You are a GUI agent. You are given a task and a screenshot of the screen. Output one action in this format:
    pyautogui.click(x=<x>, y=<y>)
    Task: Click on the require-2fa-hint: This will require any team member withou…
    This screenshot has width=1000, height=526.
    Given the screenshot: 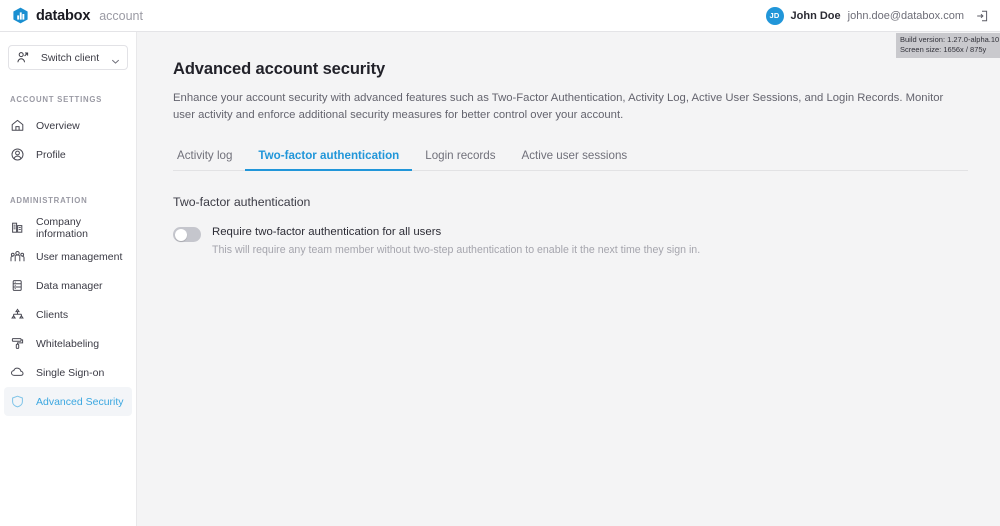 What is the action you would take?
    pyautogui.click(x=456, y=250)
    